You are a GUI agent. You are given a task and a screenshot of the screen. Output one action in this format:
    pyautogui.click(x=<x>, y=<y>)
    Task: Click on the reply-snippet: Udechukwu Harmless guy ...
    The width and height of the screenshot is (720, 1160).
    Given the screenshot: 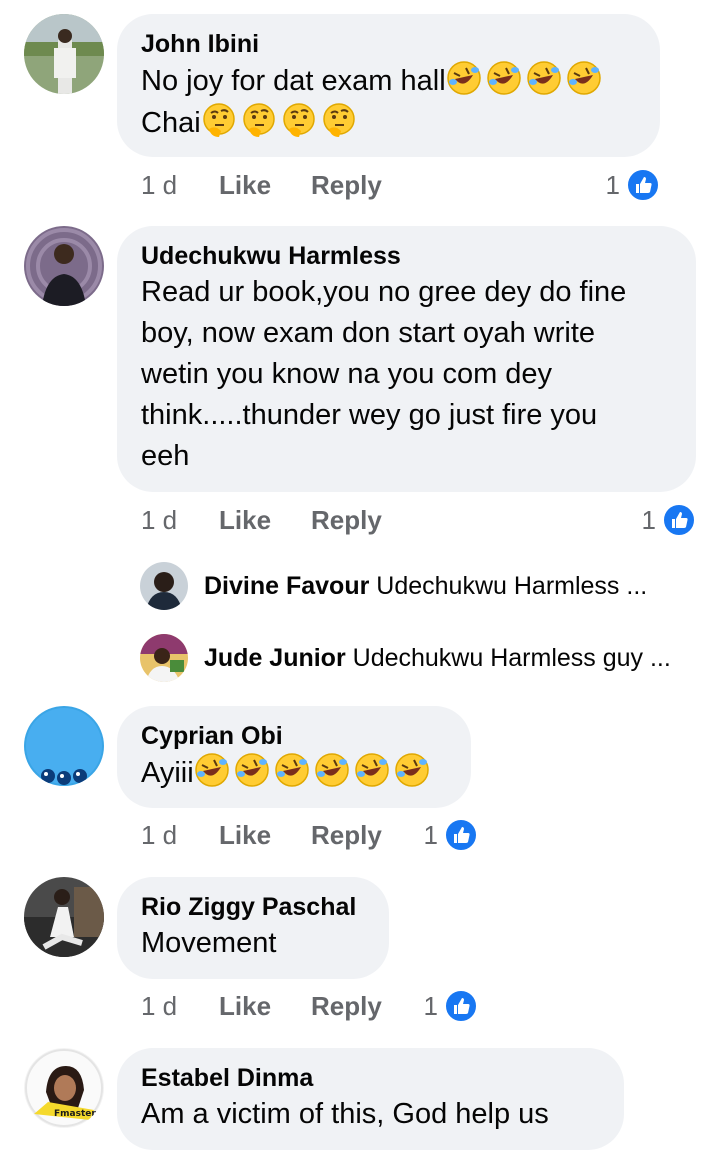 What is the action you would take?
    pyautogui.click(x=511, y=658)
    